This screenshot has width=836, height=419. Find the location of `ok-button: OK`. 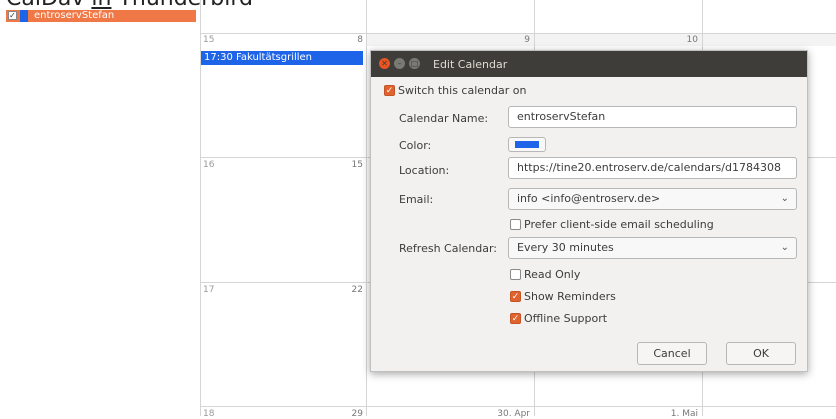

ok-button: OK is located at coordinates (761, 353).